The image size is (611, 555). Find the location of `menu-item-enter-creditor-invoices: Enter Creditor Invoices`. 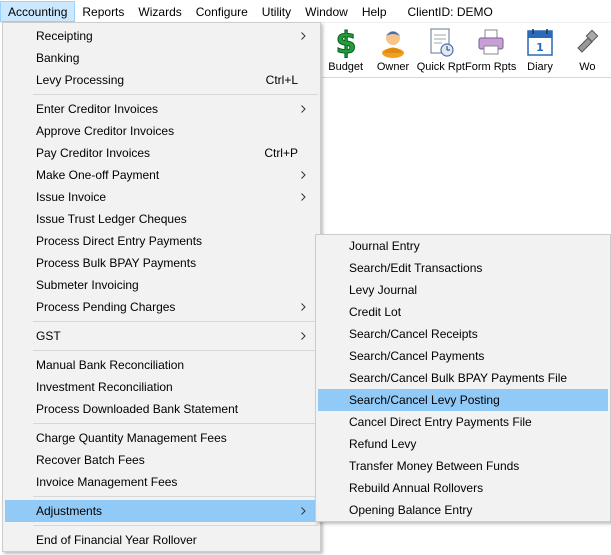

menu-item-enter-creditor-invoices: Enter Creditor Invoices is located at coordinates (161, 109).